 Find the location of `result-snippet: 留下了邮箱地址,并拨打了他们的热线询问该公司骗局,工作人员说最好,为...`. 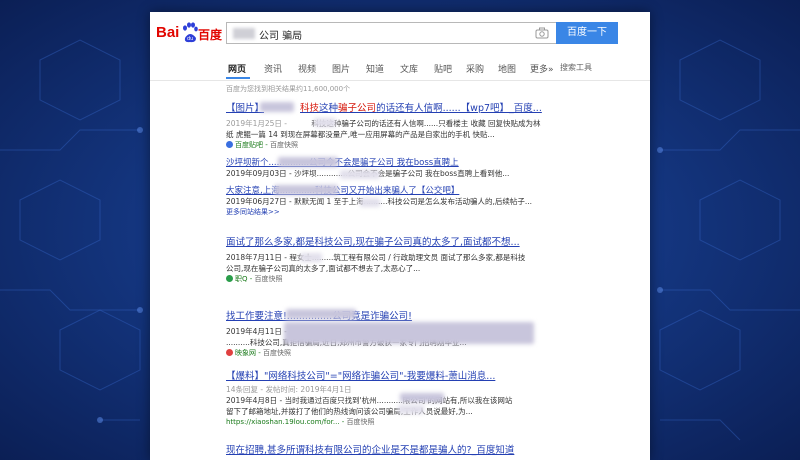

result-snippet: 留下了邮箱地址,并拨打了他们的热线询问该公司骗局,工作人员说最好,为... is located at coordinates (349, 411).